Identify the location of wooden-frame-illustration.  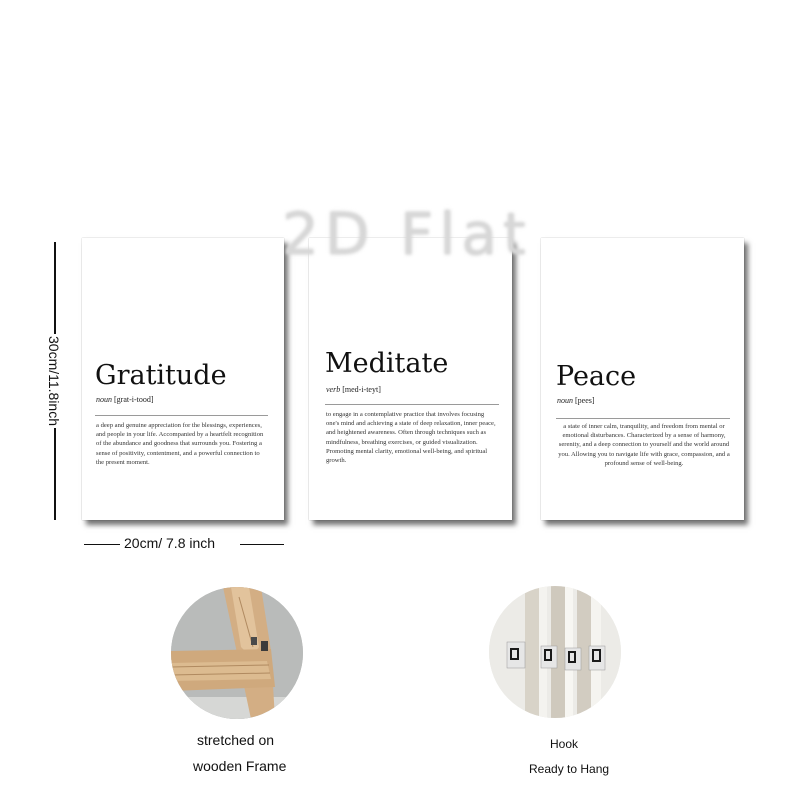
(237, 653).